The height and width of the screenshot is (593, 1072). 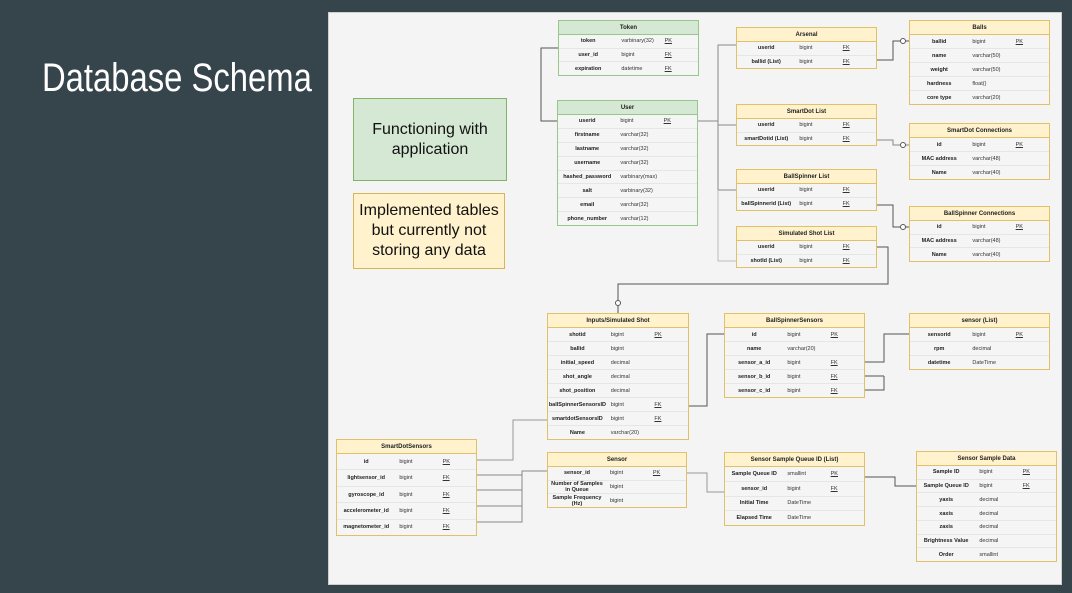 What do you see at coordinates (794, 518) in the screenshot?
I see `table-row: Elapsed Time DateTime` at bounding box center [794, 518].